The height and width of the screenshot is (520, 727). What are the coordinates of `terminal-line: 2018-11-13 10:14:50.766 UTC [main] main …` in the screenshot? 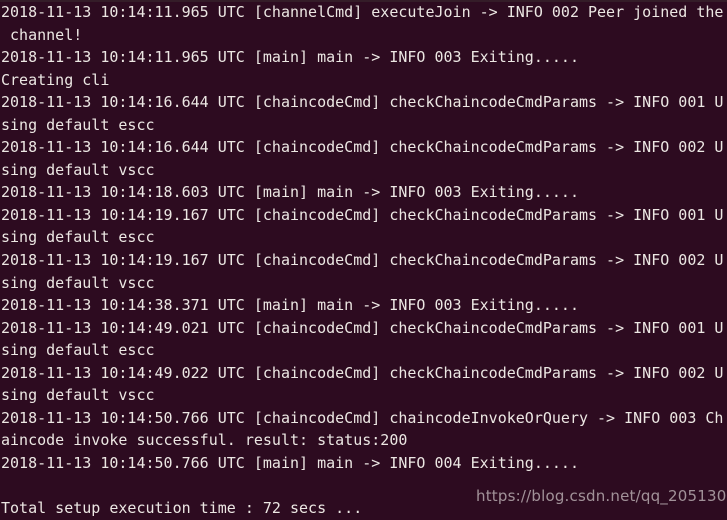 It's located at (290, 462).